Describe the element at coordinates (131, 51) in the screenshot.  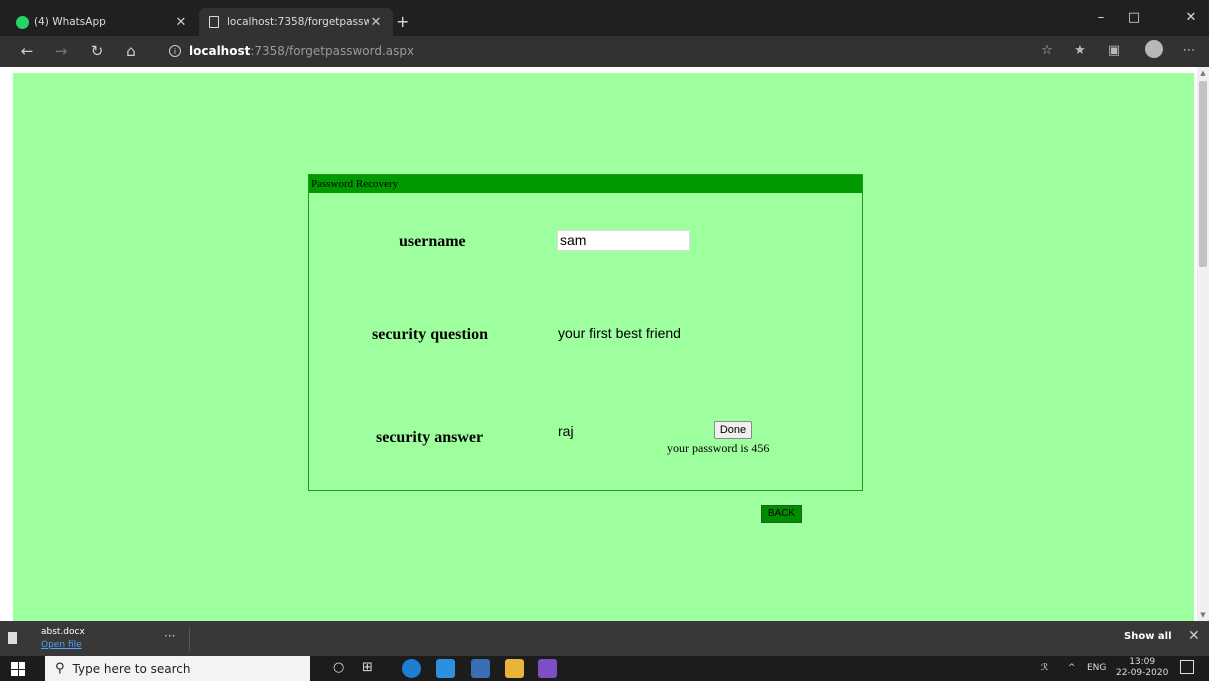
I see `home-icon: ⌂` at that location.